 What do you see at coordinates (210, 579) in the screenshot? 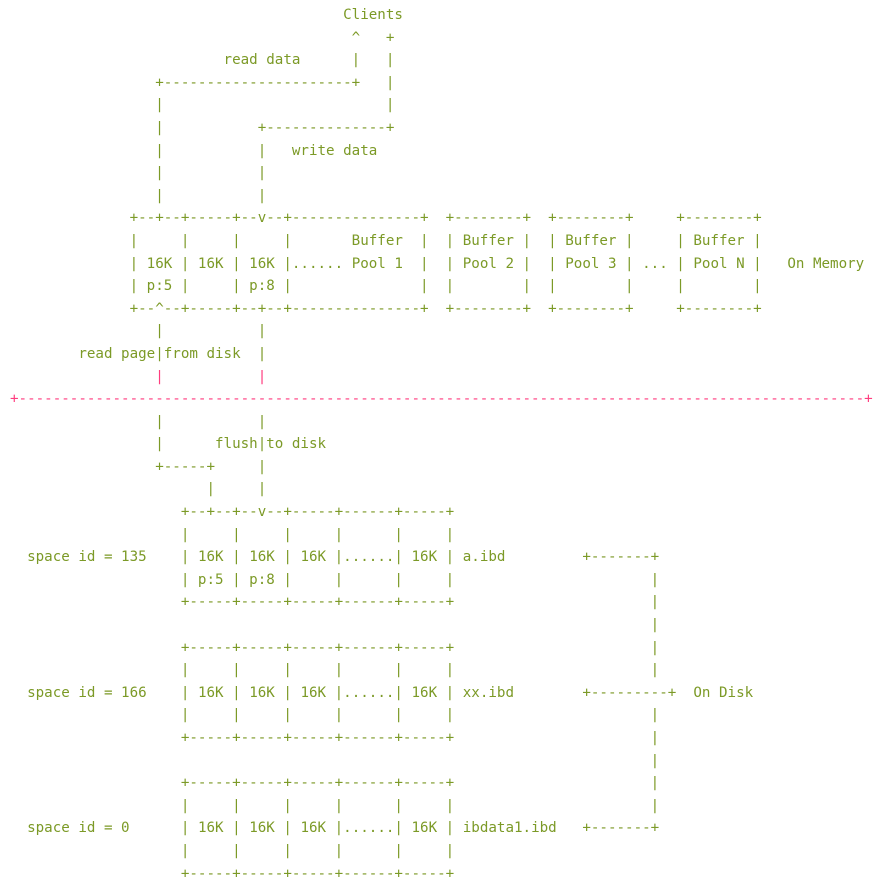
I see `disk-page-number: p:5` at bounding box center [210, 579].